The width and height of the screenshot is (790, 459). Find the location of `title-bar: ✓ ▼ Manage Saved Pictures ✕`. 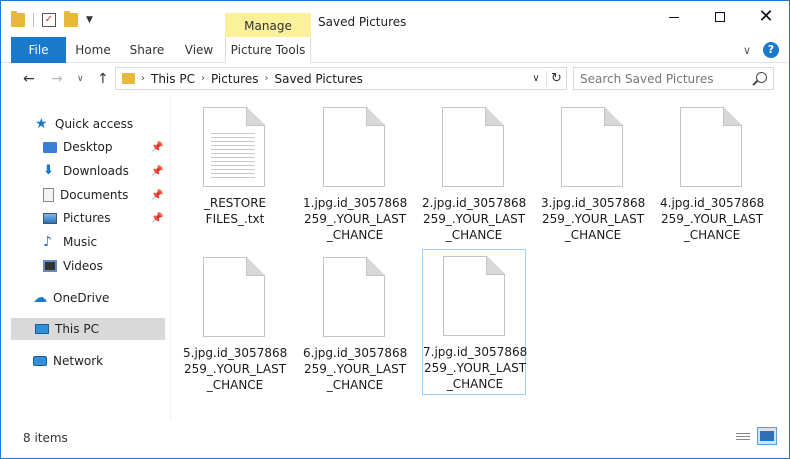

title-bar: ✓ ▼ Manage Saved Pictures ✕ is located at coordinates (395, 19).